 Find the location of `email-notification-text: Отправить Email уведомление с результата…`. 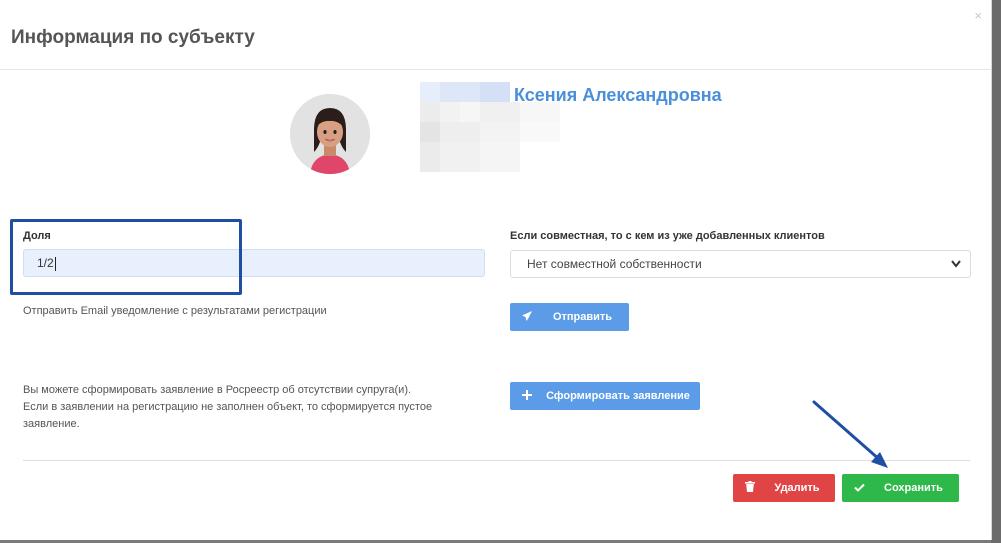

email-notification-text: Отправить Email уведомление с результата… is located at coordinates (175, 311).